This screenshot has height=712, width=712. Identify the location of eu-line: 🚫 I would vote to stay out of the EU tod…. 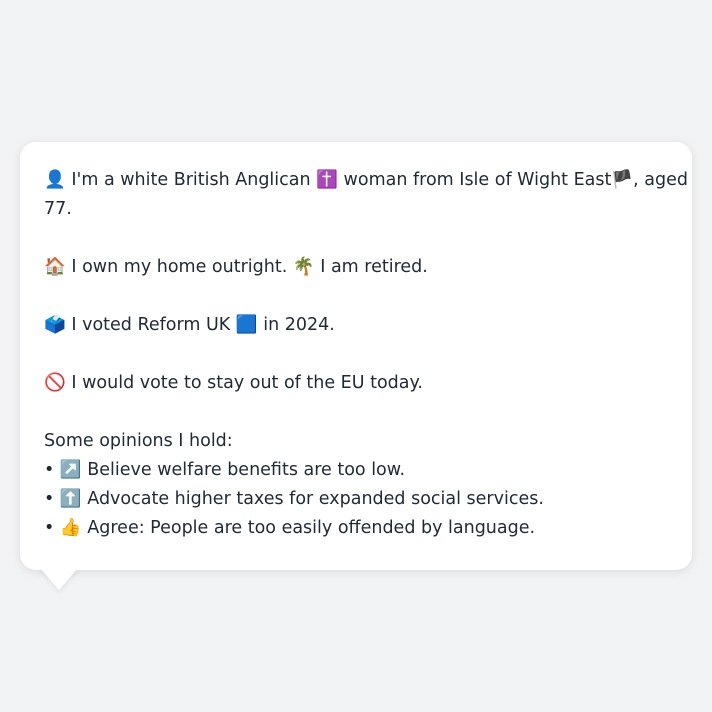
(356, 383).